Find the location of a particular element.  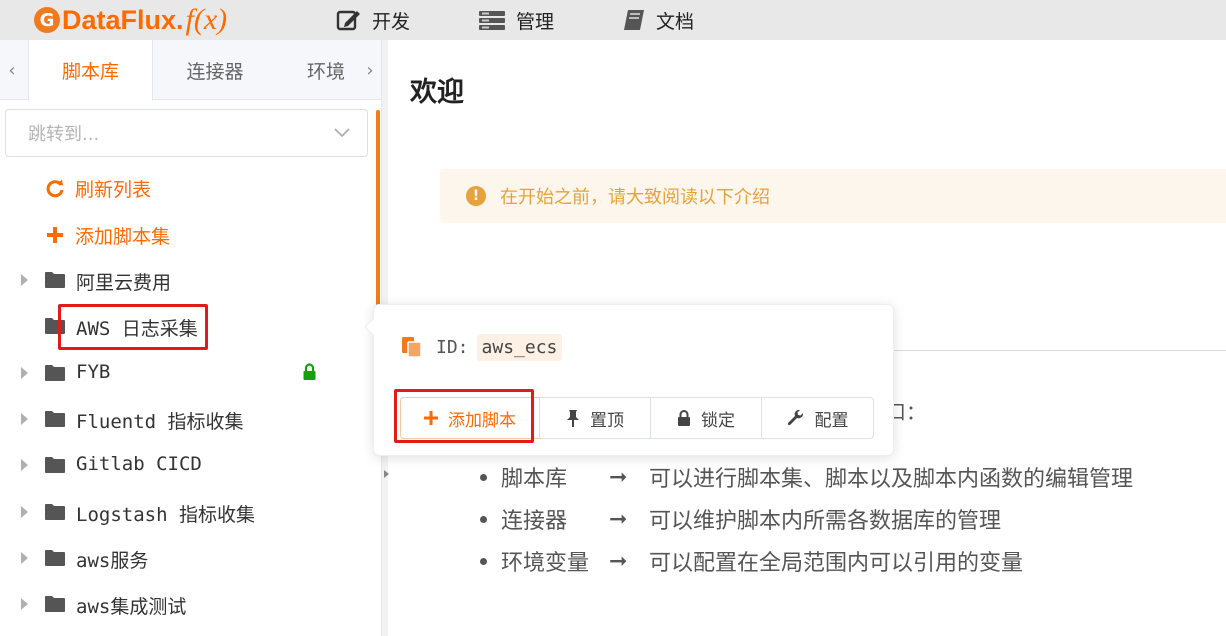

logo-mark-icon: G is located at coordinates (47, 20).